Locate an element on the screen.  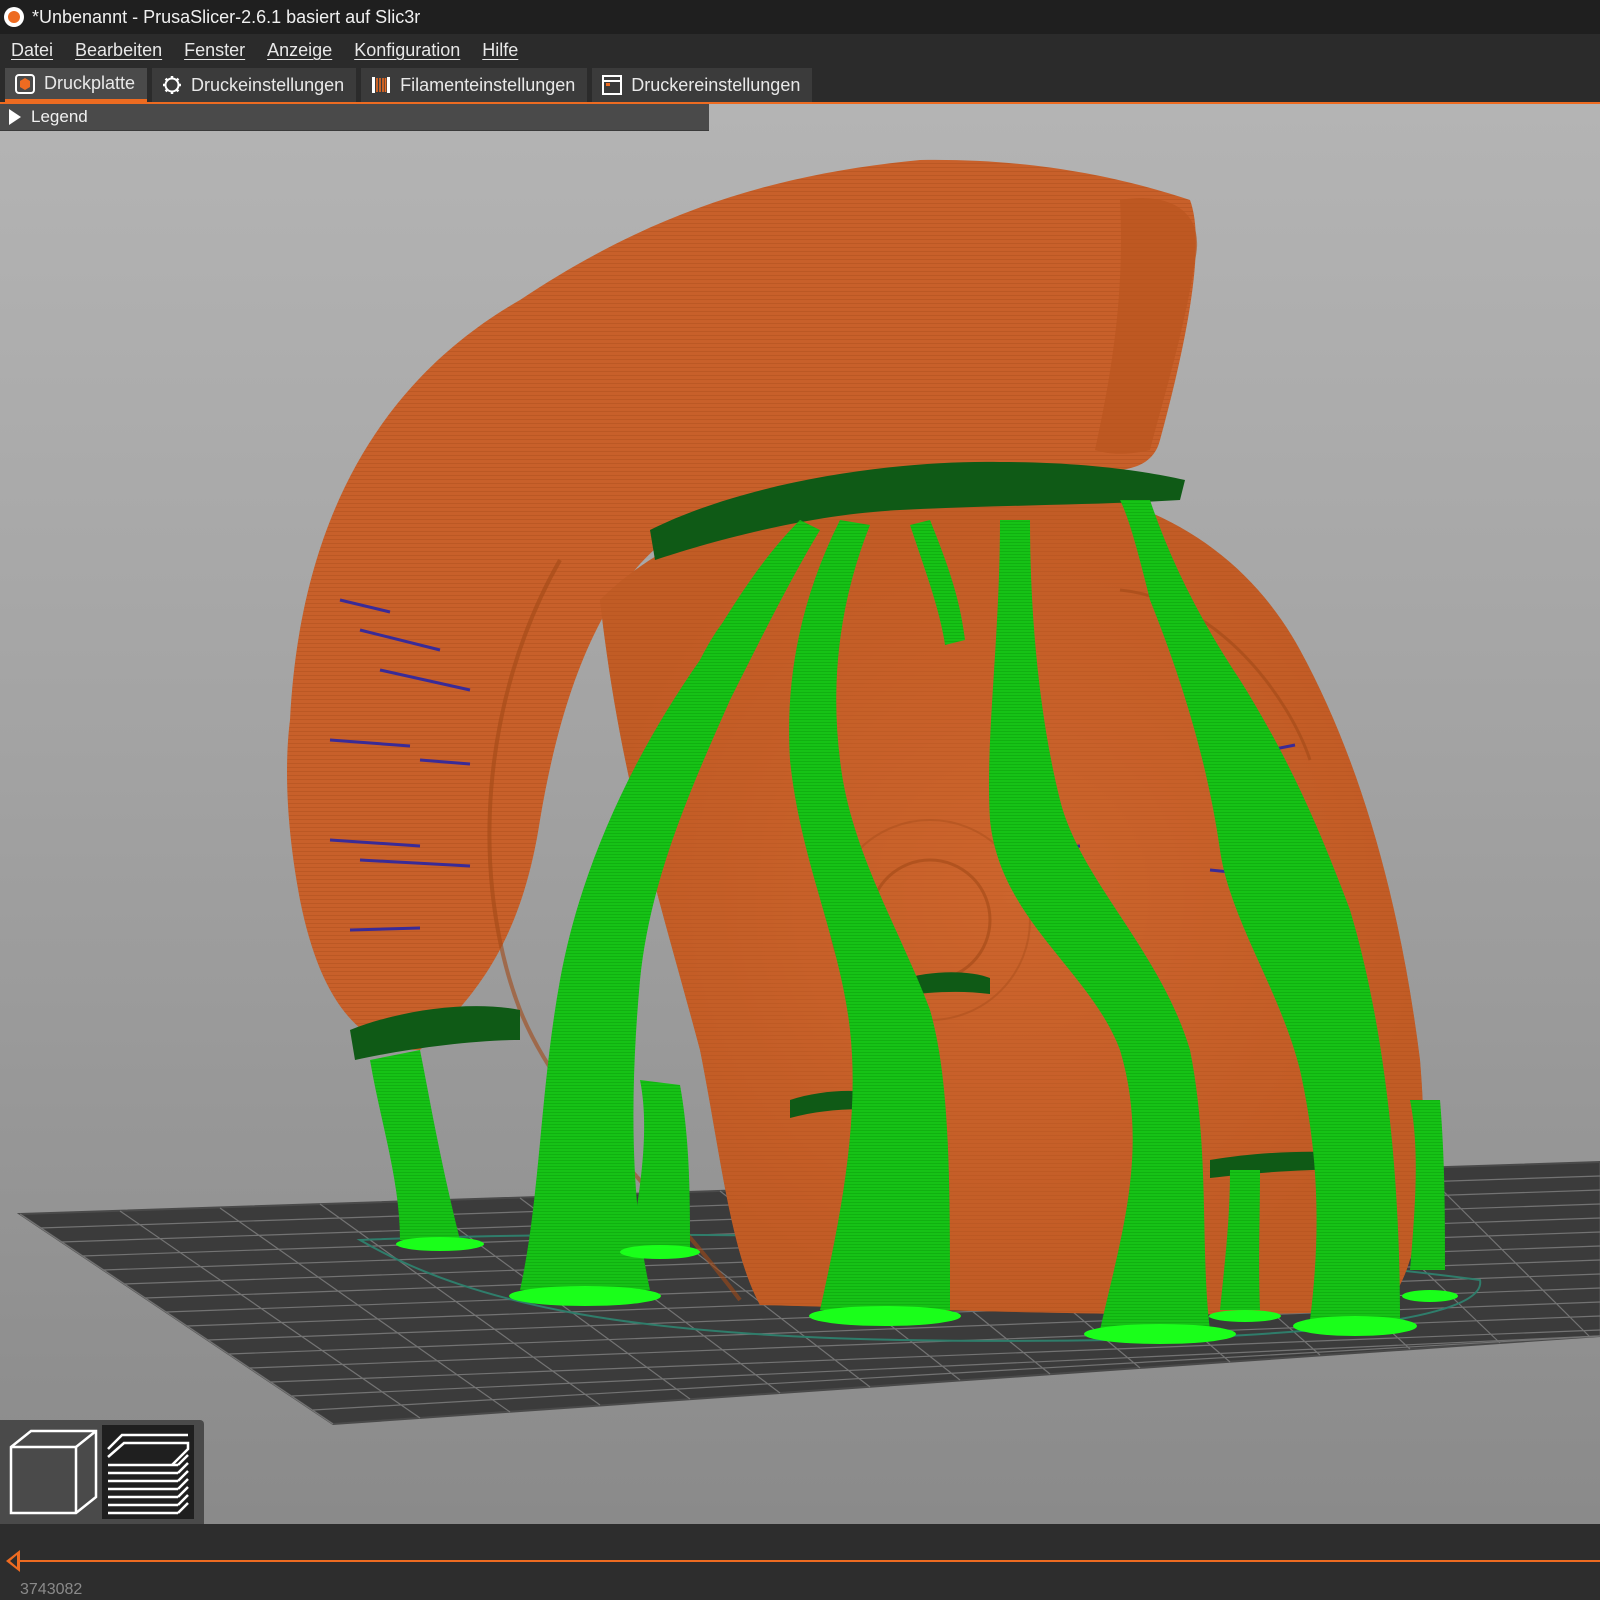
tab-label: Filamenteinstellungen is located at coordinates (488, 84).